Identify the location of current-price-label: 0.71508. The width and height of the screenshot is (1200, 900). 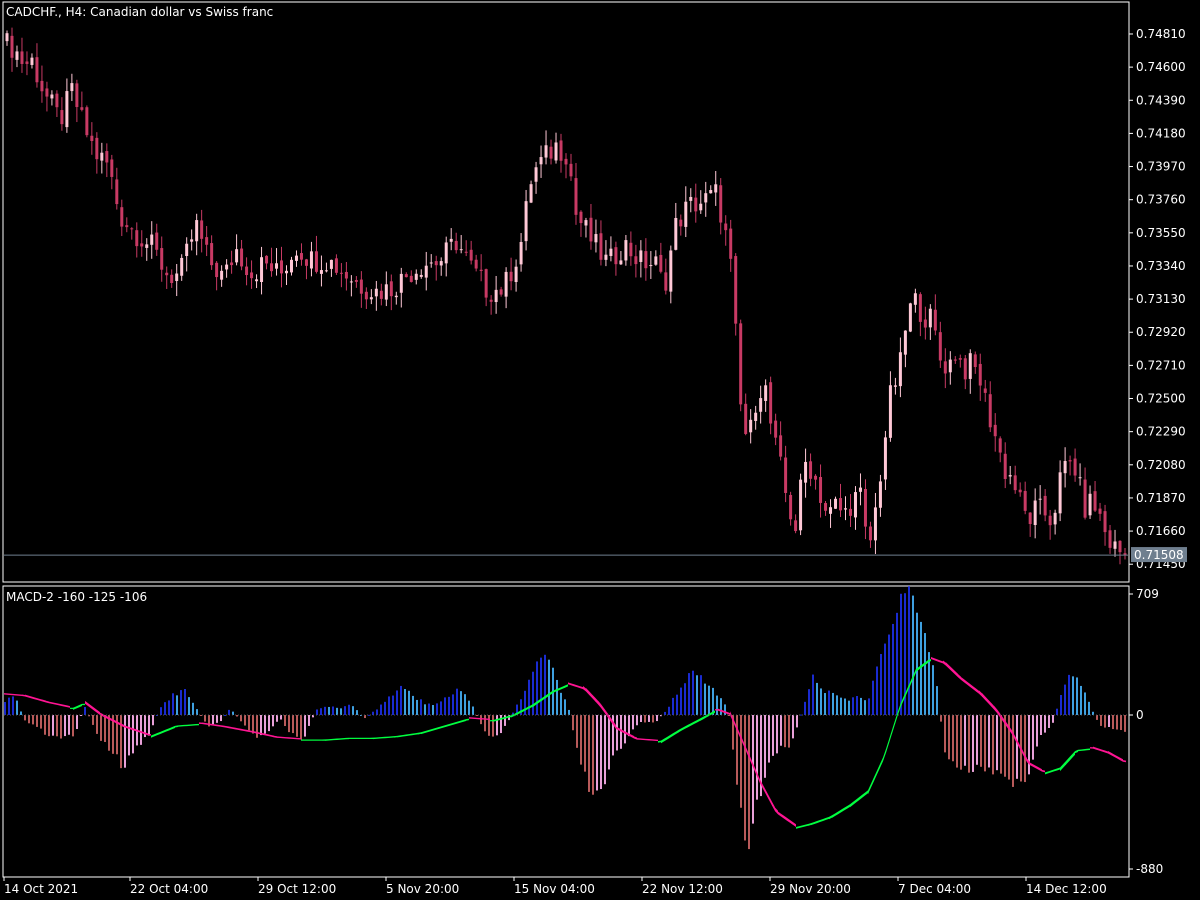
(1159, 555).